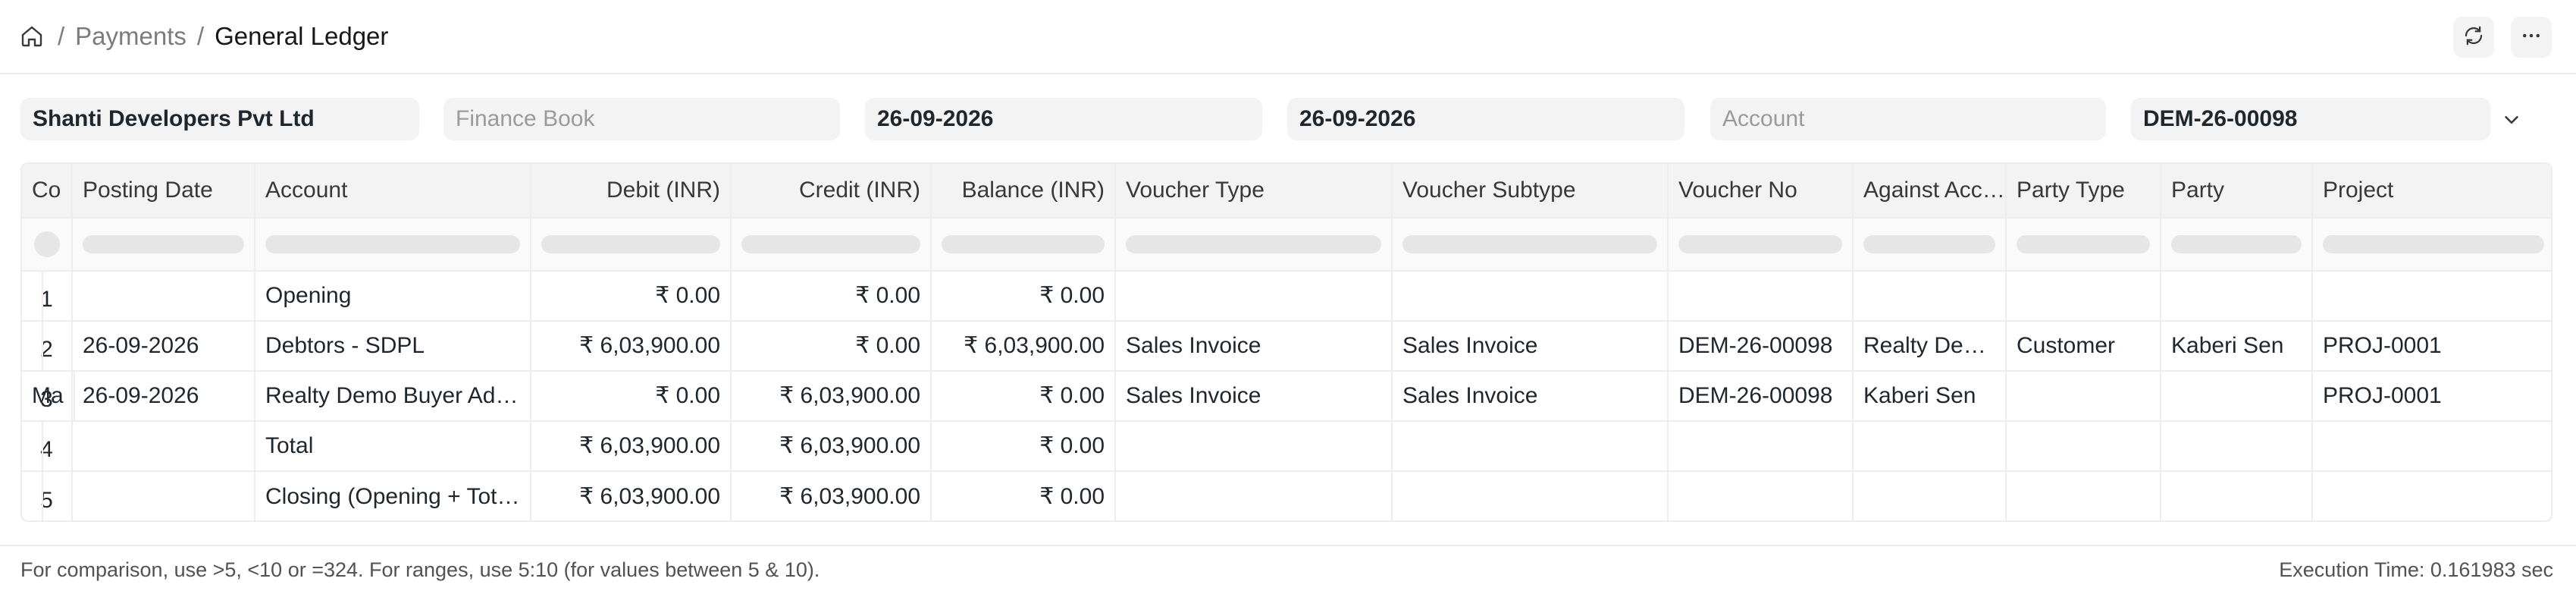 This screenshot has width=2576, height=613. Describe the element at coordinates (2531, 37) in the screenshot. I see `more-options-button` at that location.